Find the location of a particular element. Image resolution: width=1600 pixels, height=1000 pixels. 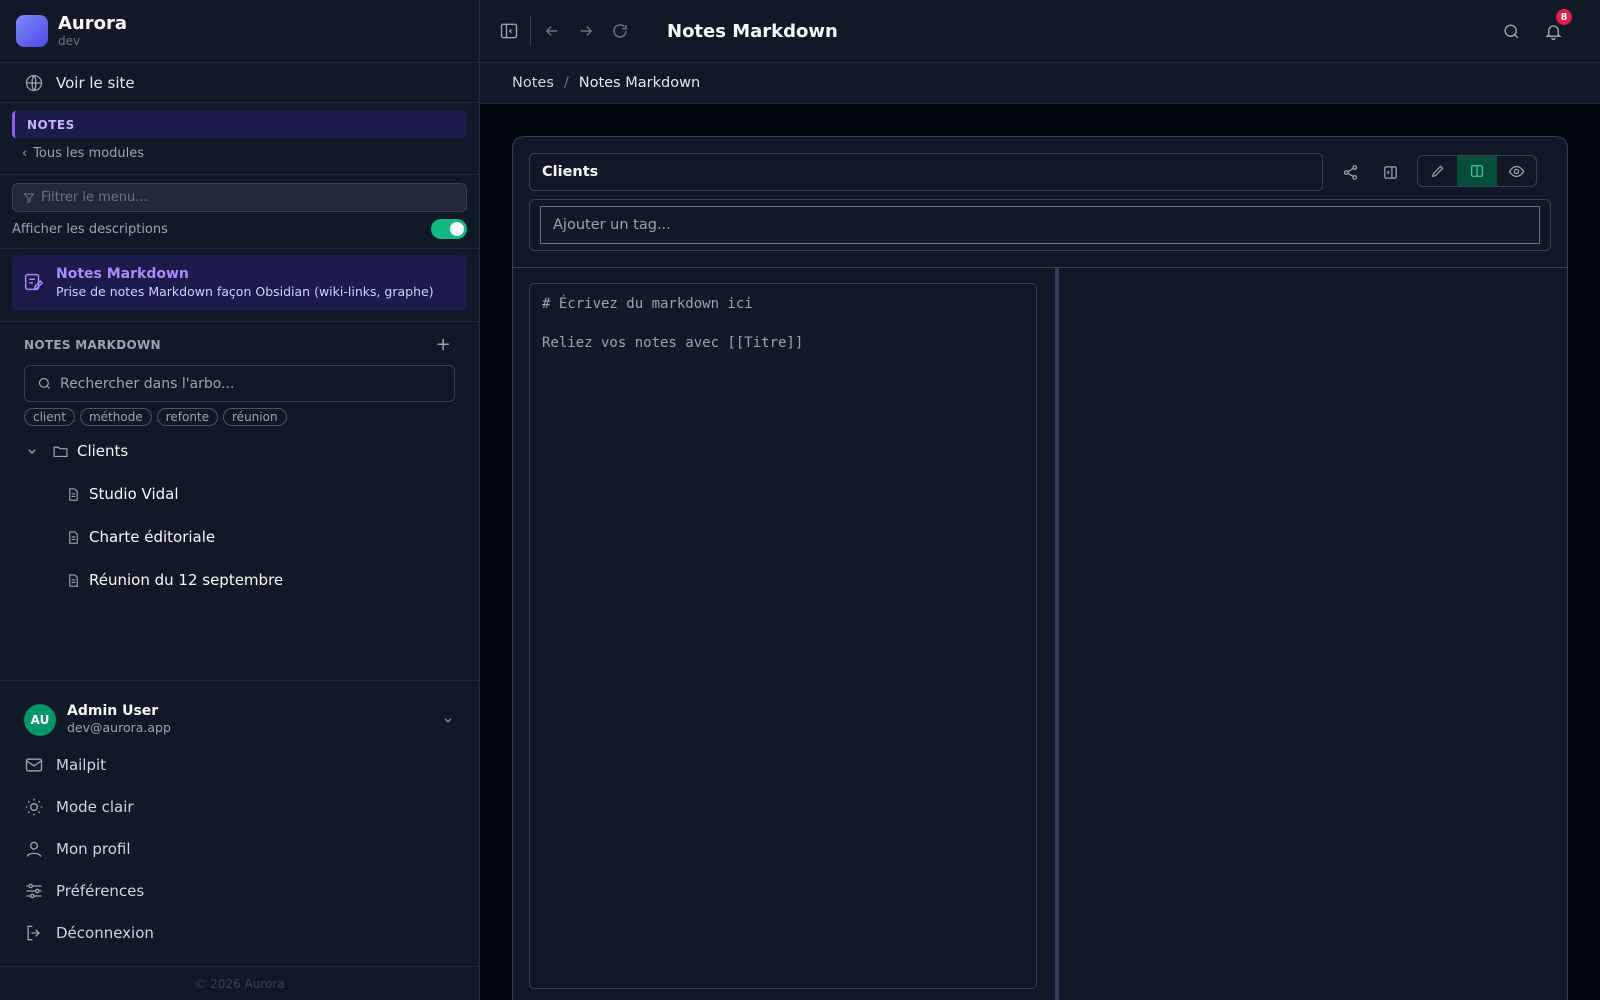

tree-search is located at coordinates (239, 383).